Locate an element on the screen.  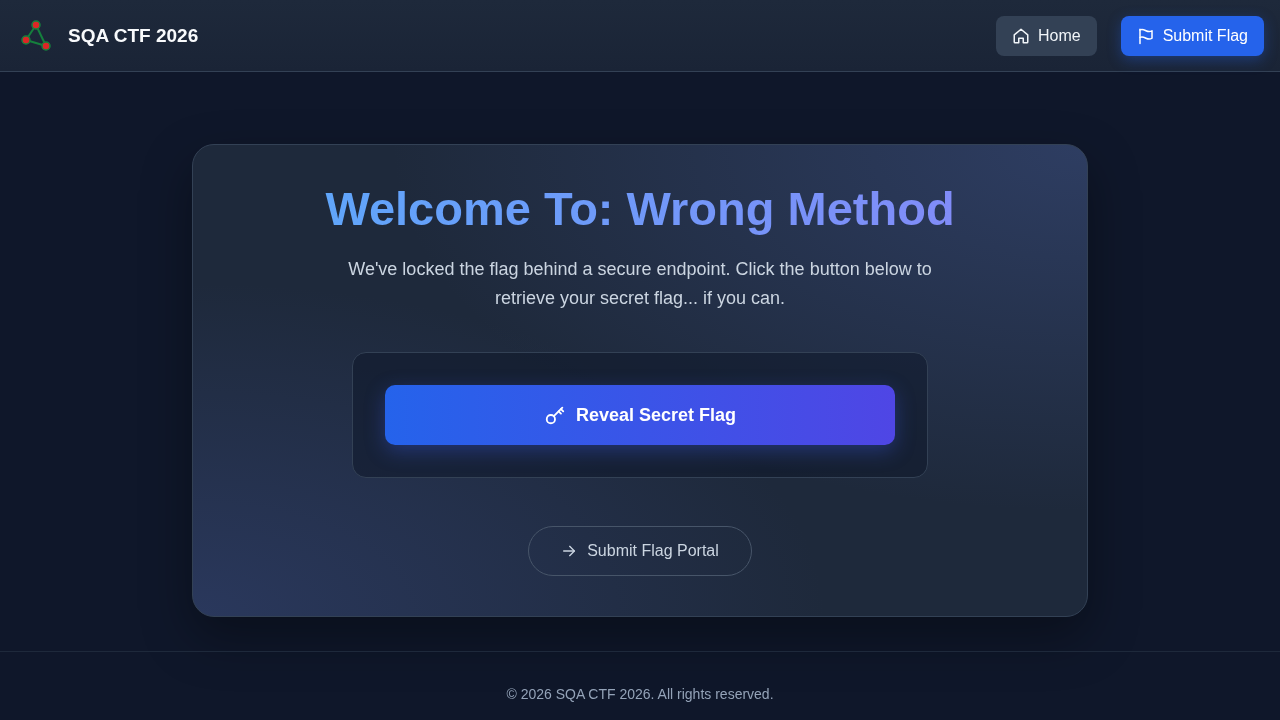
flag-icon is located at coordinates (1145, 35).